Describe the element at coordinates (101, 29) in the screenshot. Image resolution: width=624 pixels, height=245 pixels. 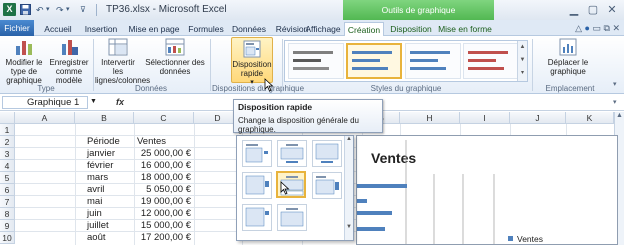
I see `tab-insertion: Insertion` at that location.